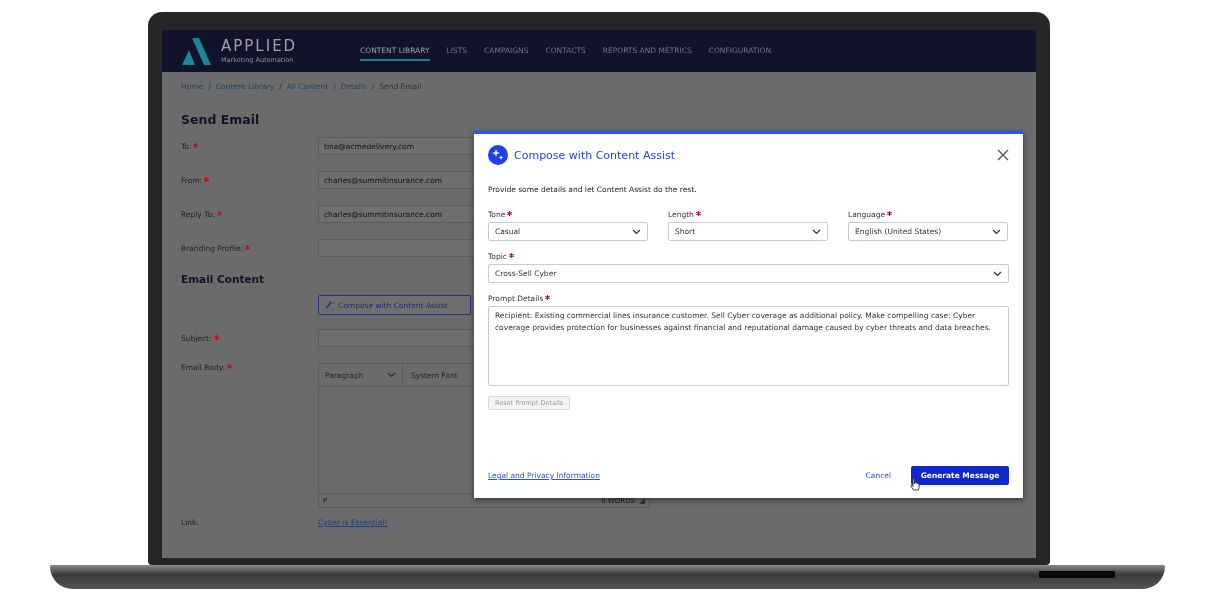 Image resolution: width=1214 pixels, height=606 pixels. Describe the element at coordinates (223, 279) in the screenshot. I see `section-heading: Email Content` at that location.